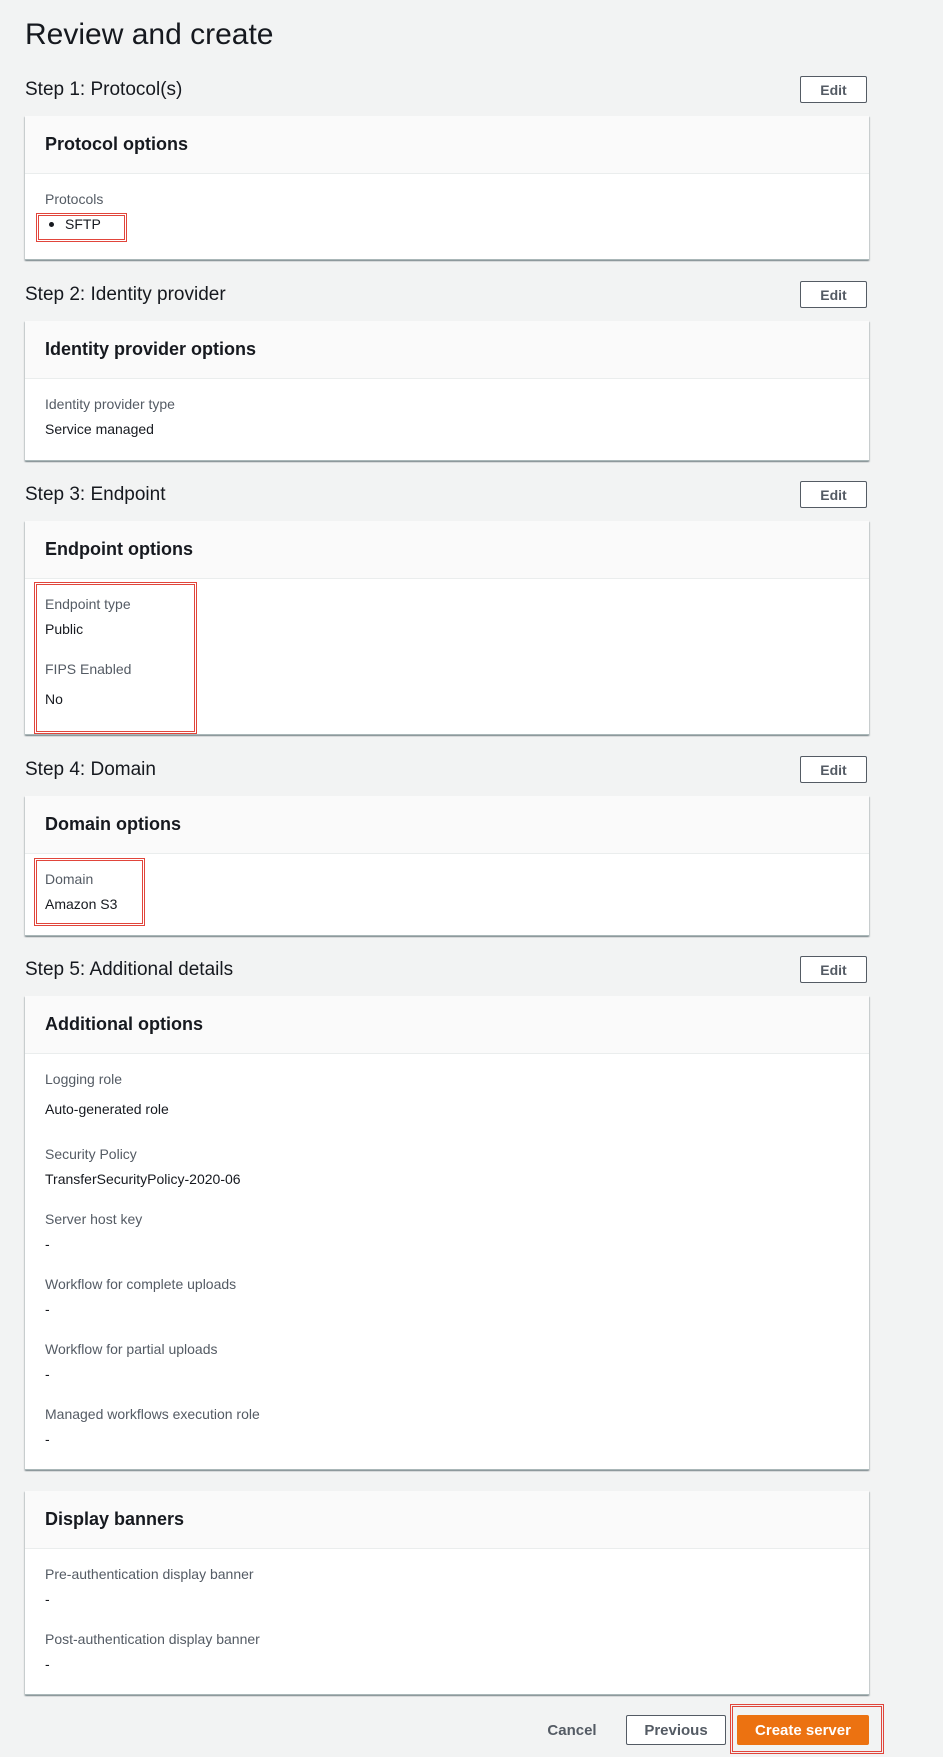 This screenshot has width=943, height=1757. What do you see at coordinates (91, 1154) in the screenshot?
I see `security-policy-label: Security Policy` at bounding box center [91, 1154].